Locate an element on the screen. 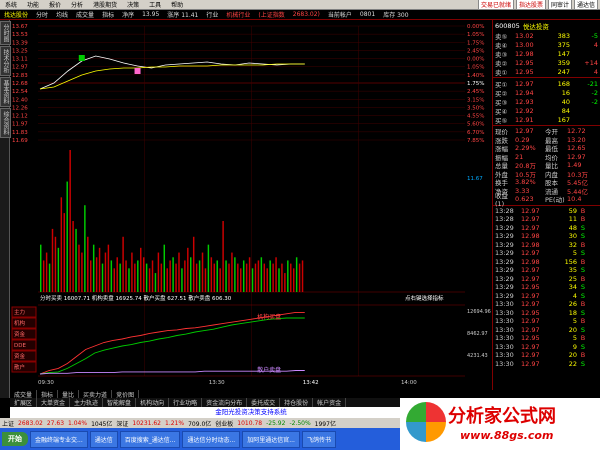 Image resolution: width=600 pixels, height=450 pixels. start-button: 开始 is located at coordinates (15, 439).